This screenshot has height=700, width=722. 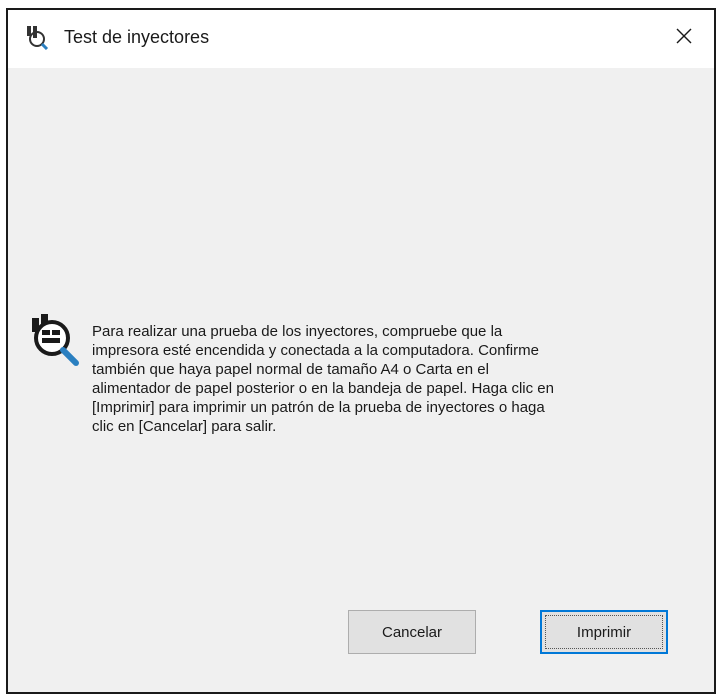 I want to click on close-button, so click(x=684, y=38).